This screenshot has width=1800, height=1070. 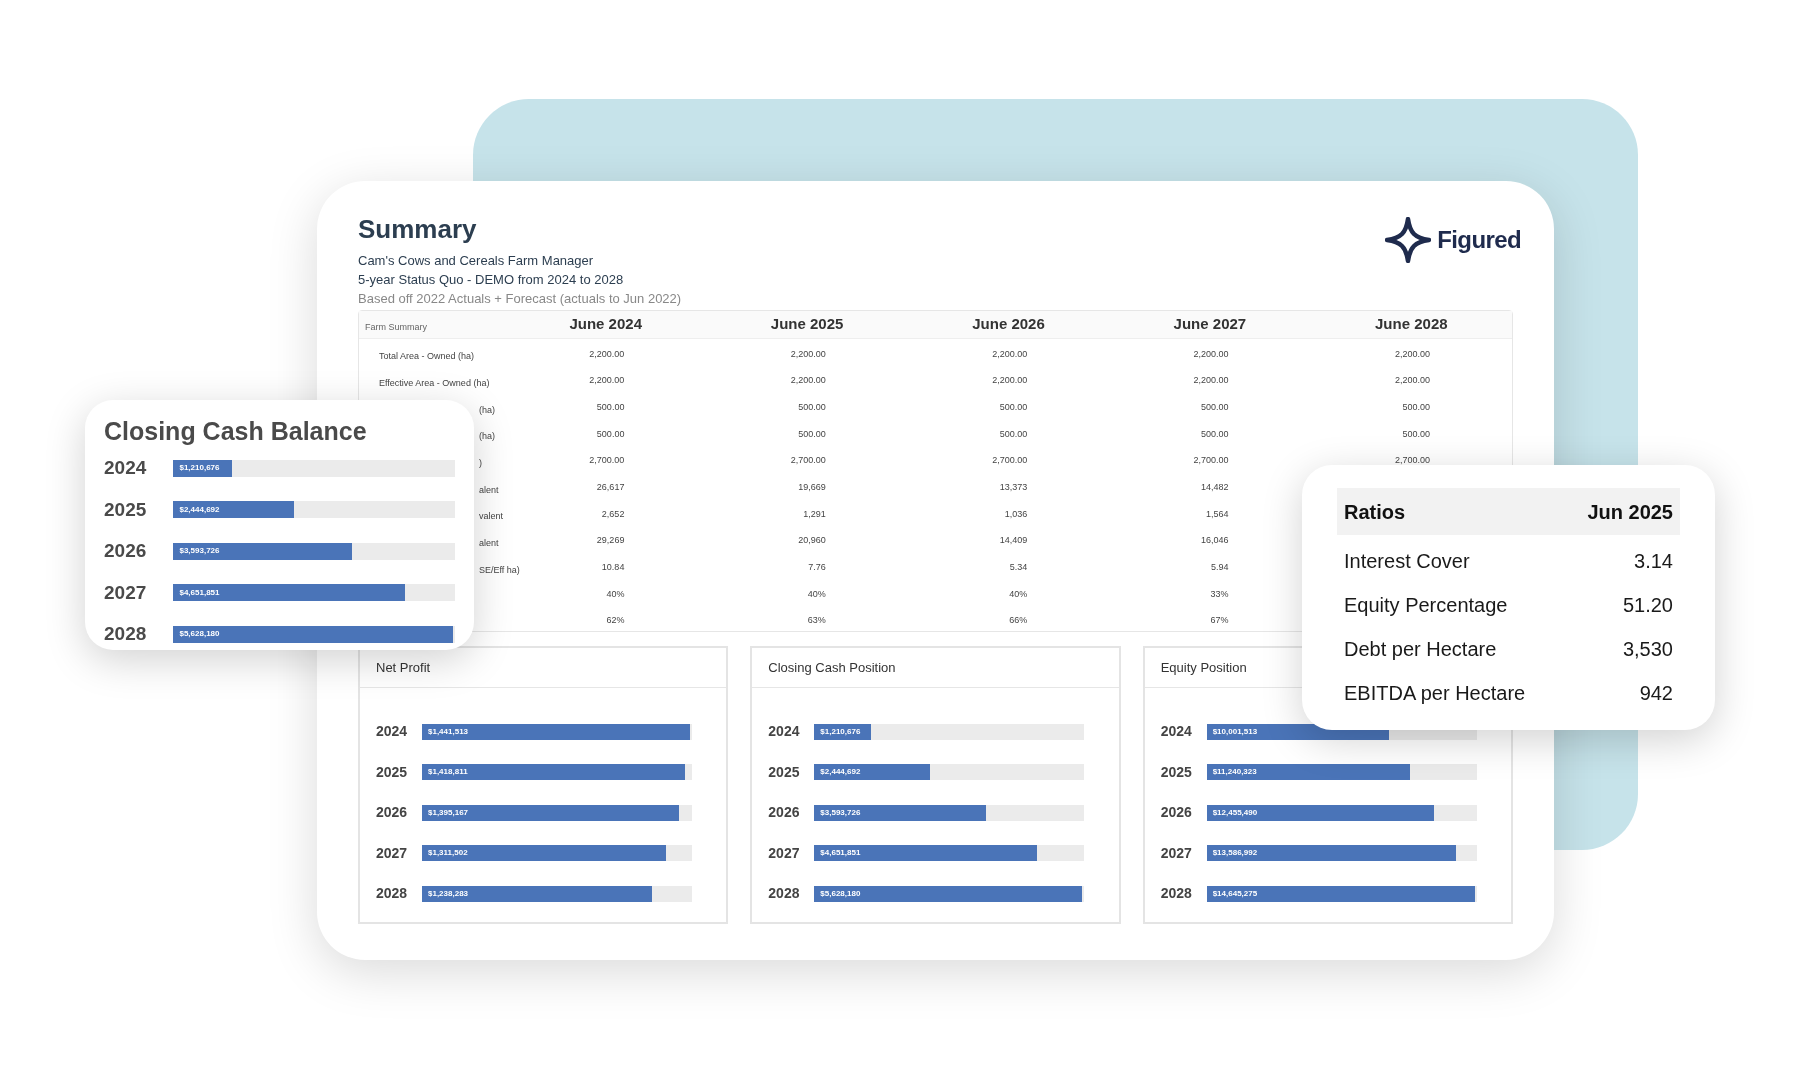 I want to click on row-label: Total Area - Owned (ha), so click(x=427, y=356).